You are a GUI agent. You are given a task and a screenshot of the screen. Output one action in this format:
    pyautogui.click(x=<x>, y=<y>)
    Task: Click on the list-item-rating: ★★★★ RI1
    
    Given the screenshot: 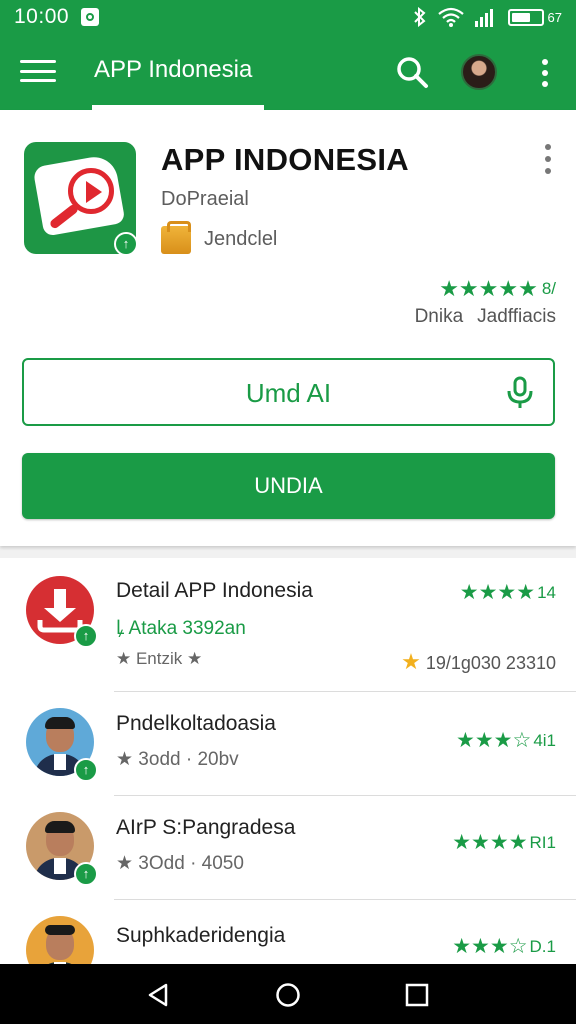 What is the action you would take?
    pyautogui.click(x=504, y=842)
    